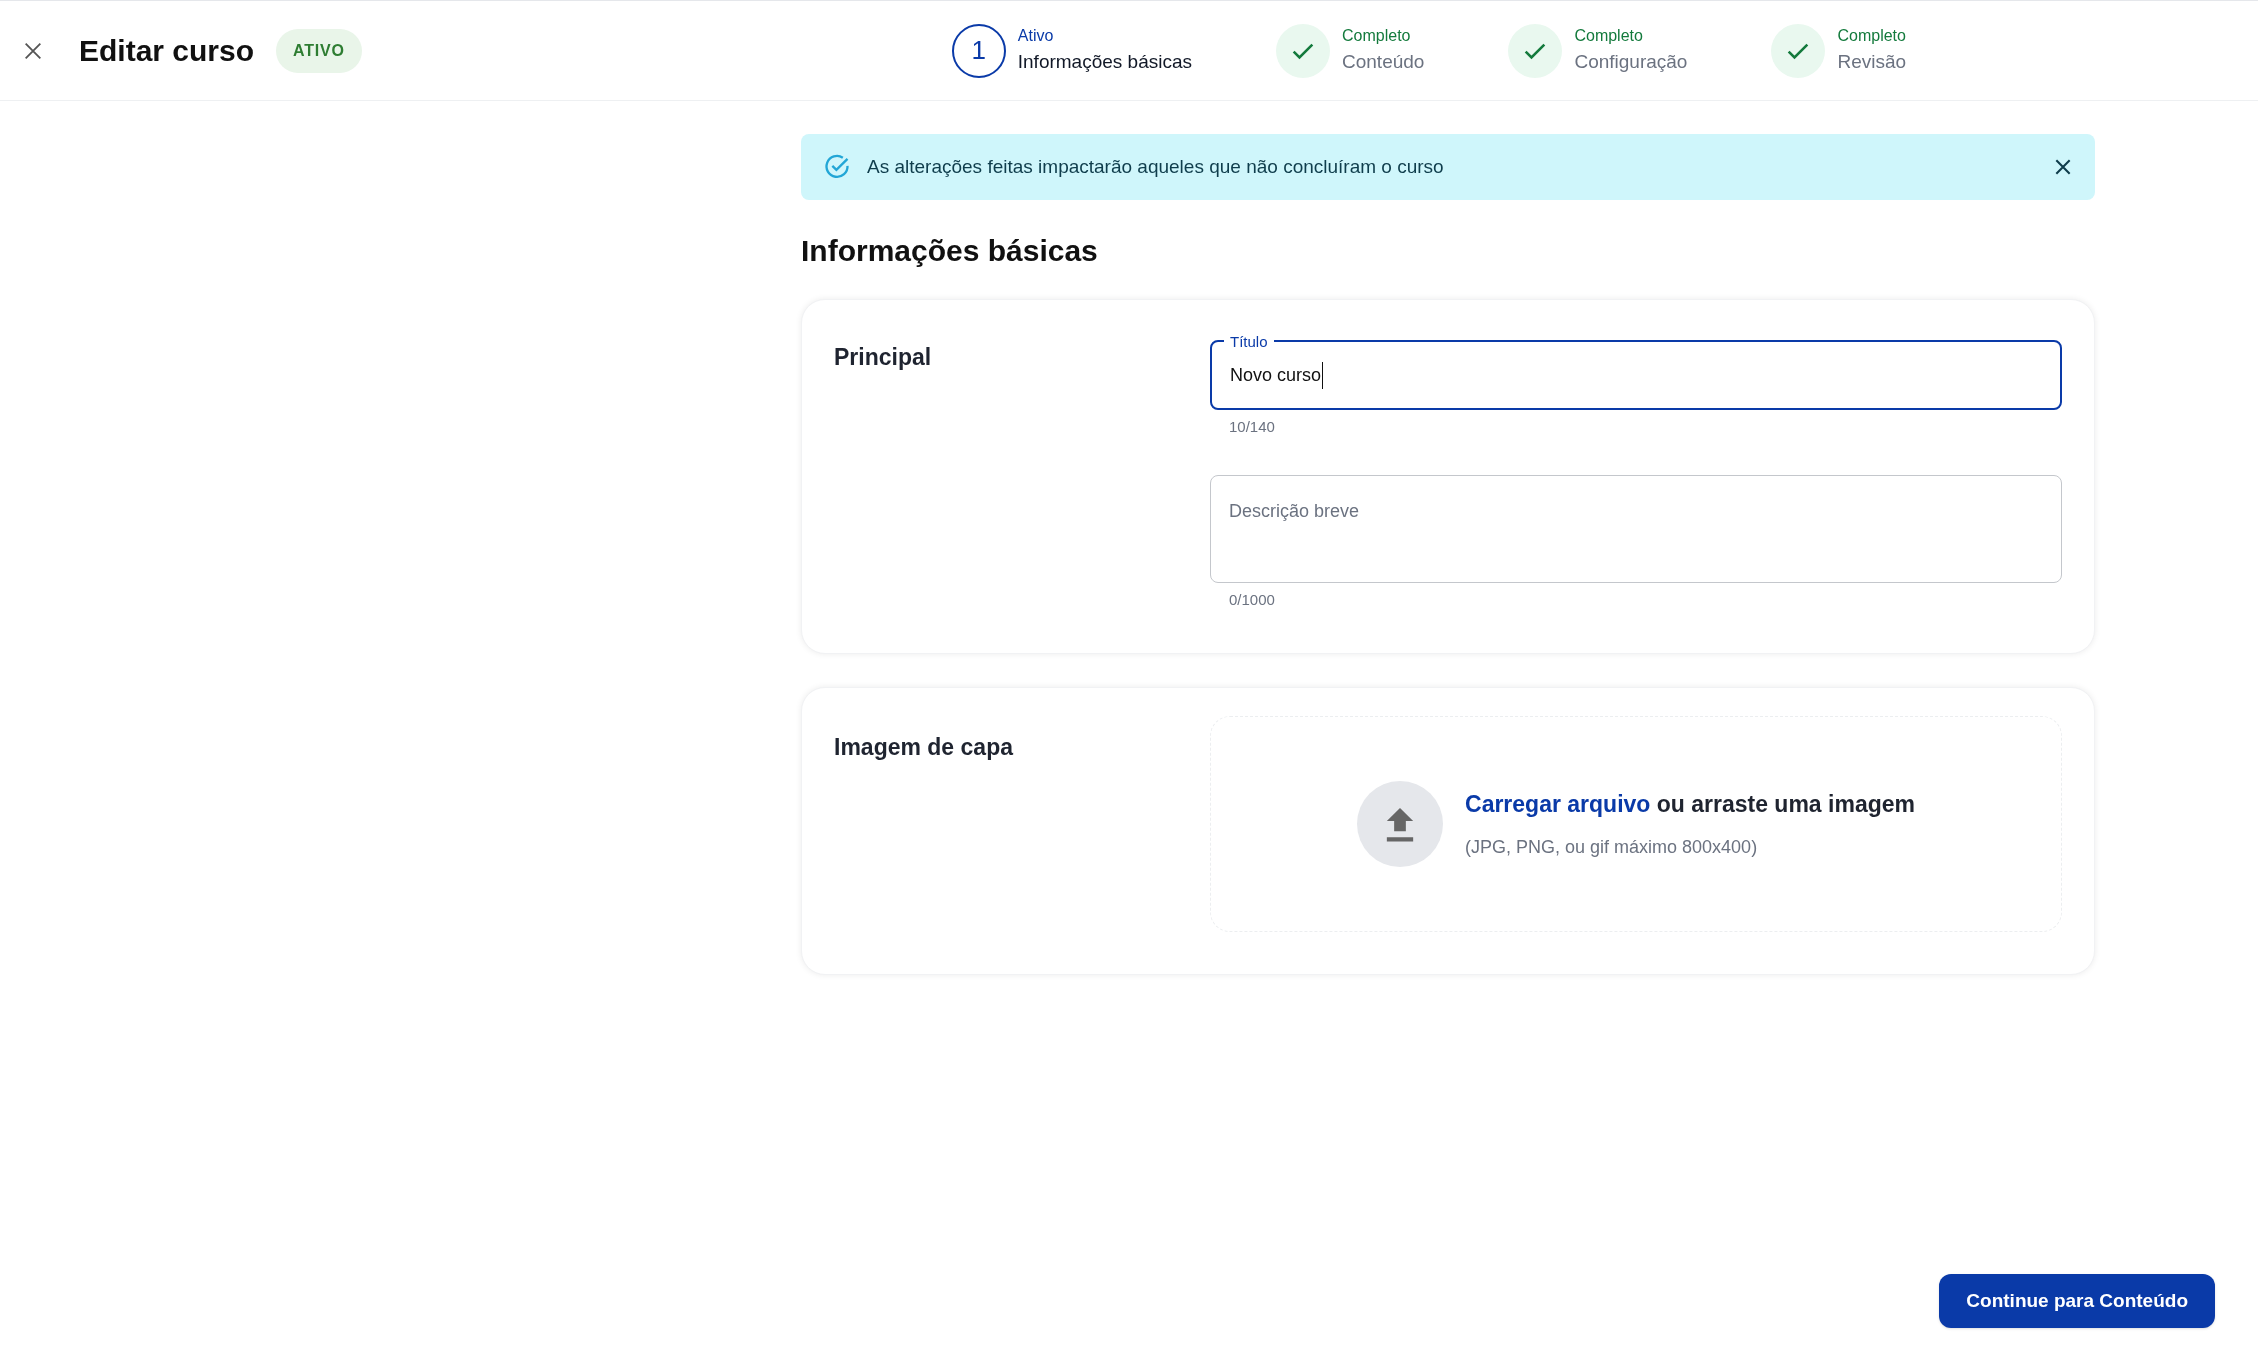 The height and width of the screenshot is (1346, 2258). Describe the element at coordinates (1036, 36) in the screenshot. I see `step-status: Ativo` at that location.